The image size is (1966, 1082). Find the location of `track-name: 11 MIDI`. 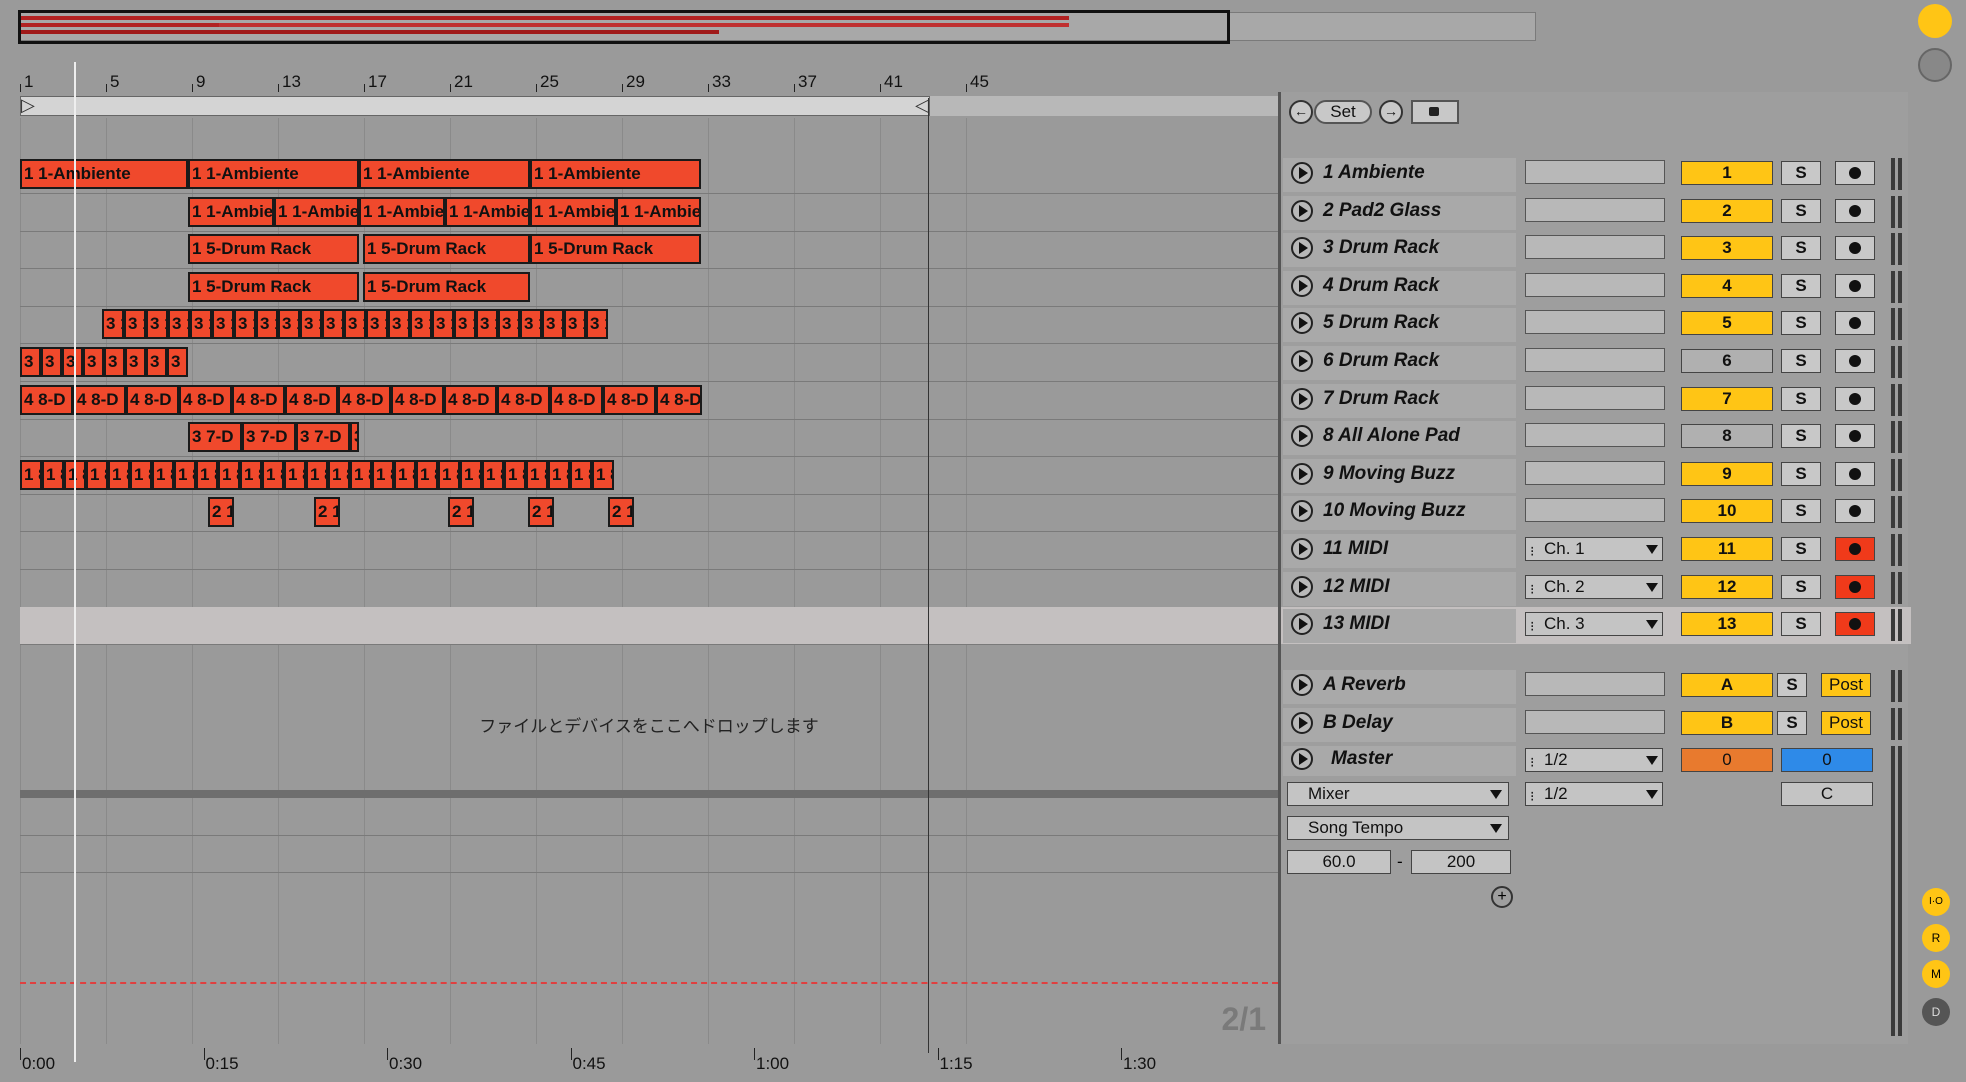

track-name: 11 MIDI is located at coordinates (1355, 549).